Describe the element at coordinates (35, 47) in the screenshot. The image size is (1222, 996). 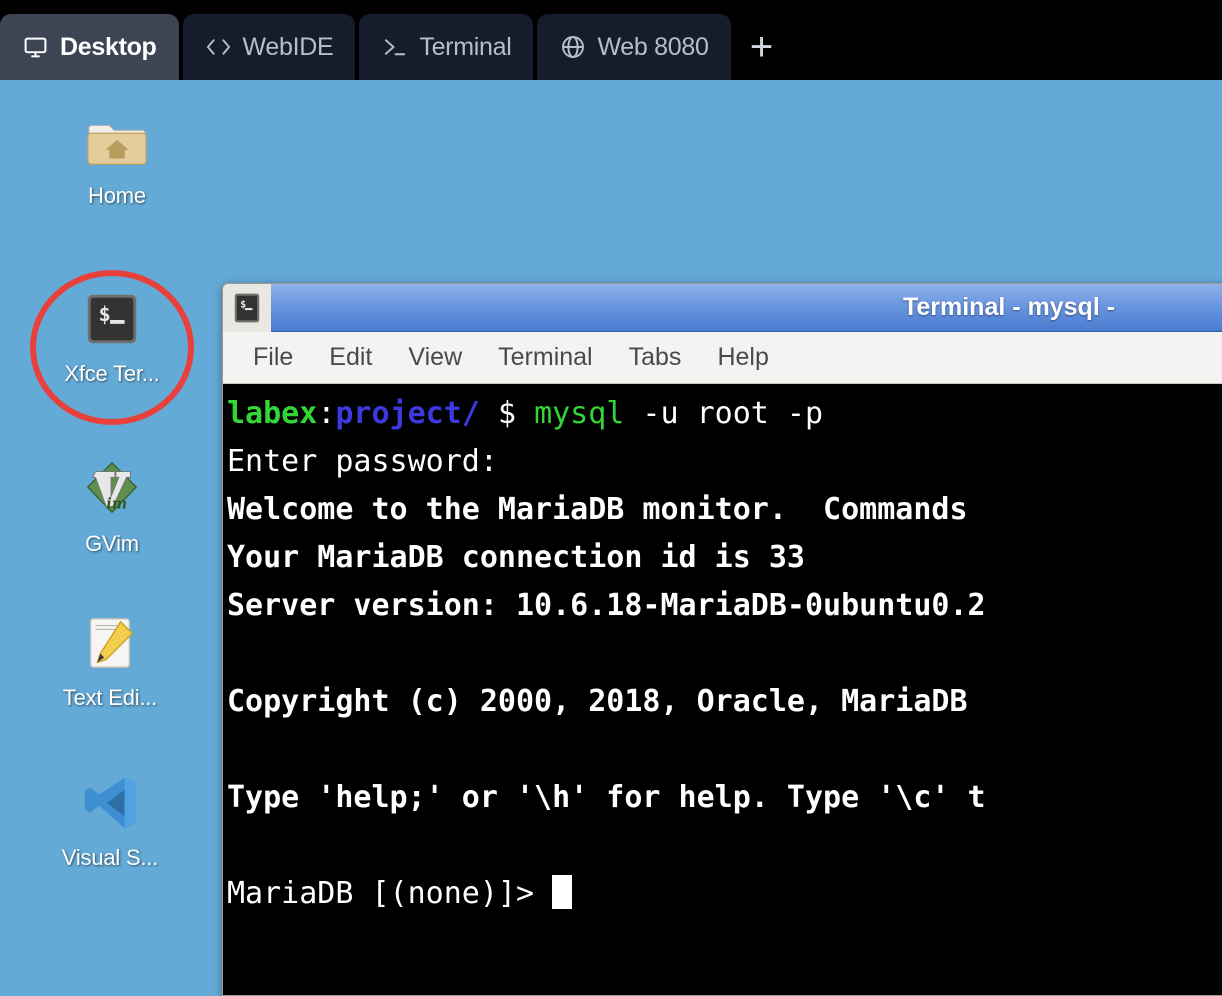
I see `monitor-icon` at that location.